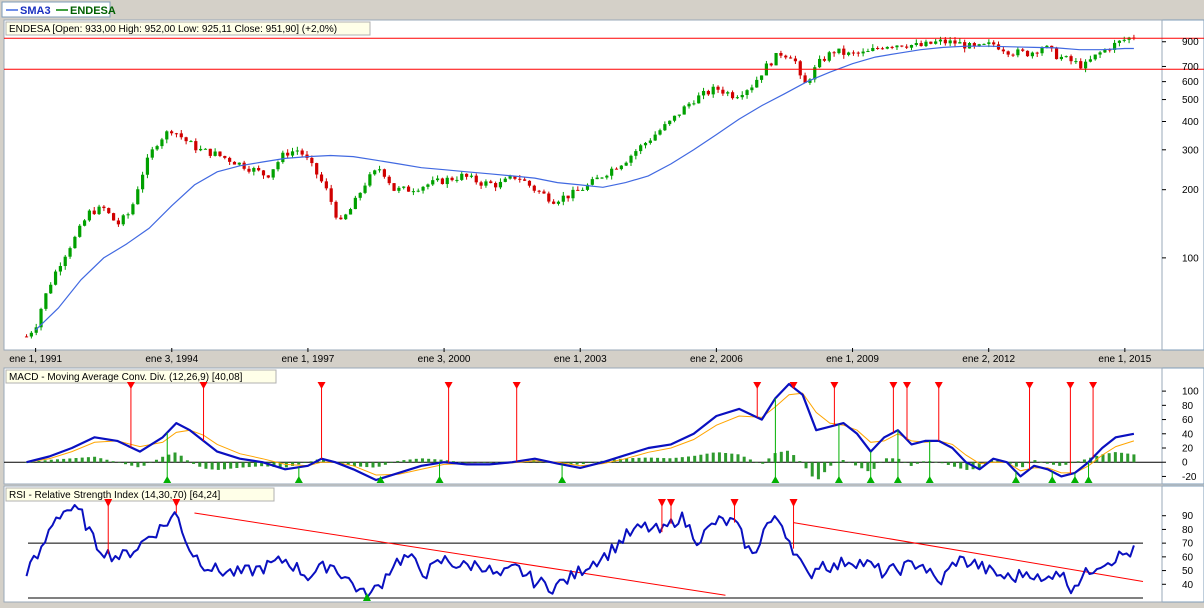 This screenshot has width=1204, height=608. What do you see at coordinates (1190, 258) in the screenshot?
I see `price-y-tick-label: 100` at bounding box center [1190, 258].